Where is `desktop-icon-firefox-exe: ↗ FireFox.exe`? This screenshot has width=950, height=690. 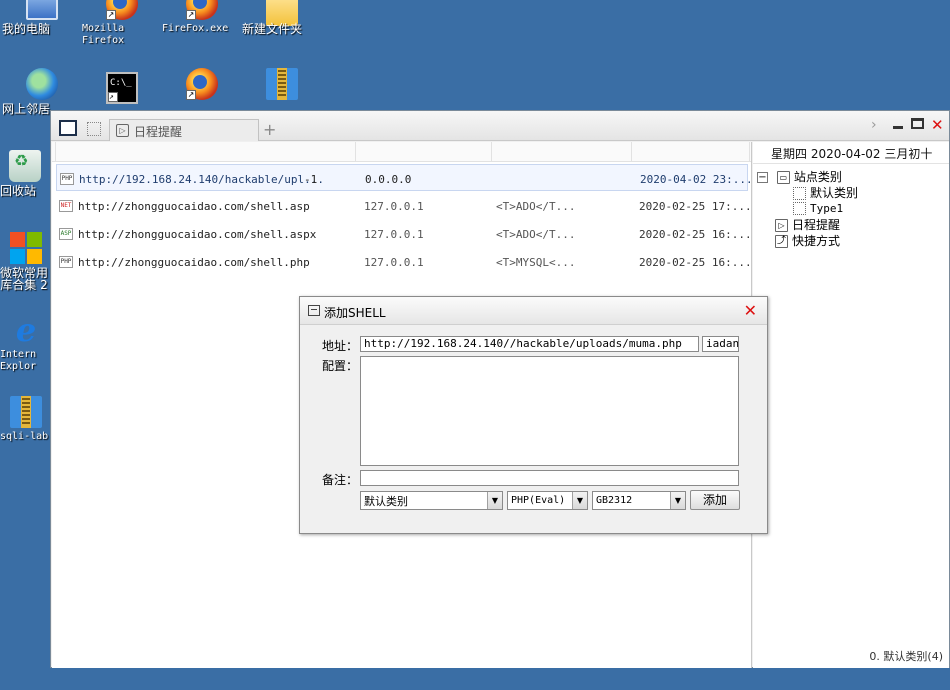 desktop-icon-firefox-exe: ↗ FireFox.exe is located at coordinates (202, 17).